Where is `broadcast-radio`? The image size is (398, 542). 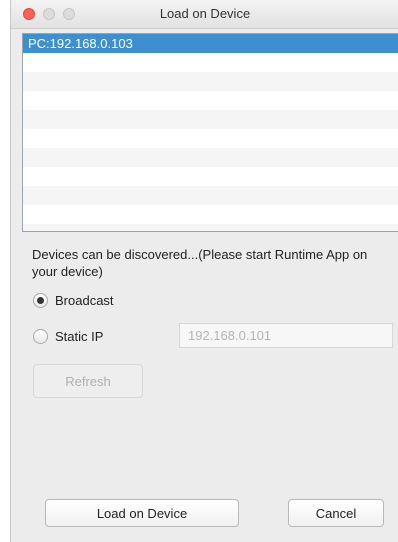 broadcast-radio is located at coordinates (40, 300).